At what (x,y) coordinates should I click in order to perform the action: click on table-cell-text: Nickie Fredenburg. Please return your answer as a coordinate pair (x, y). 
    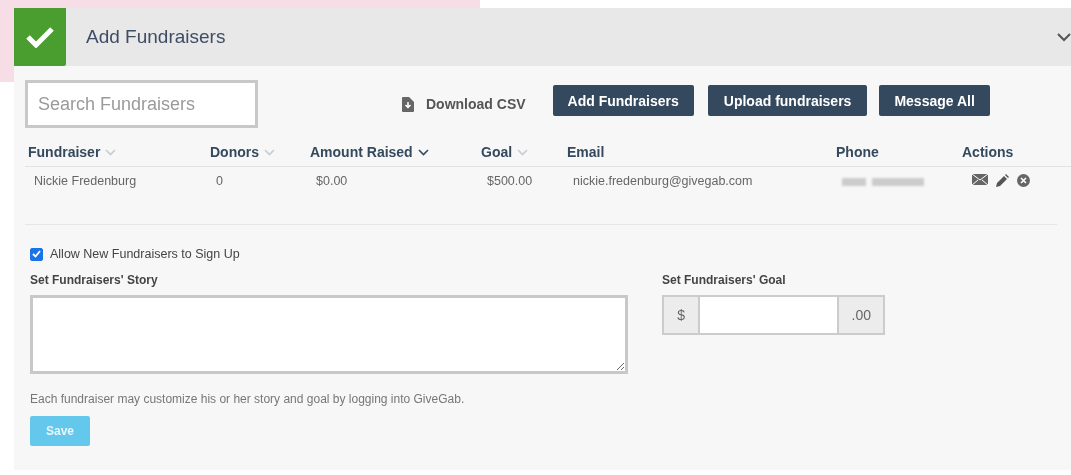
    Looking at the image, I should click on (86, 182).